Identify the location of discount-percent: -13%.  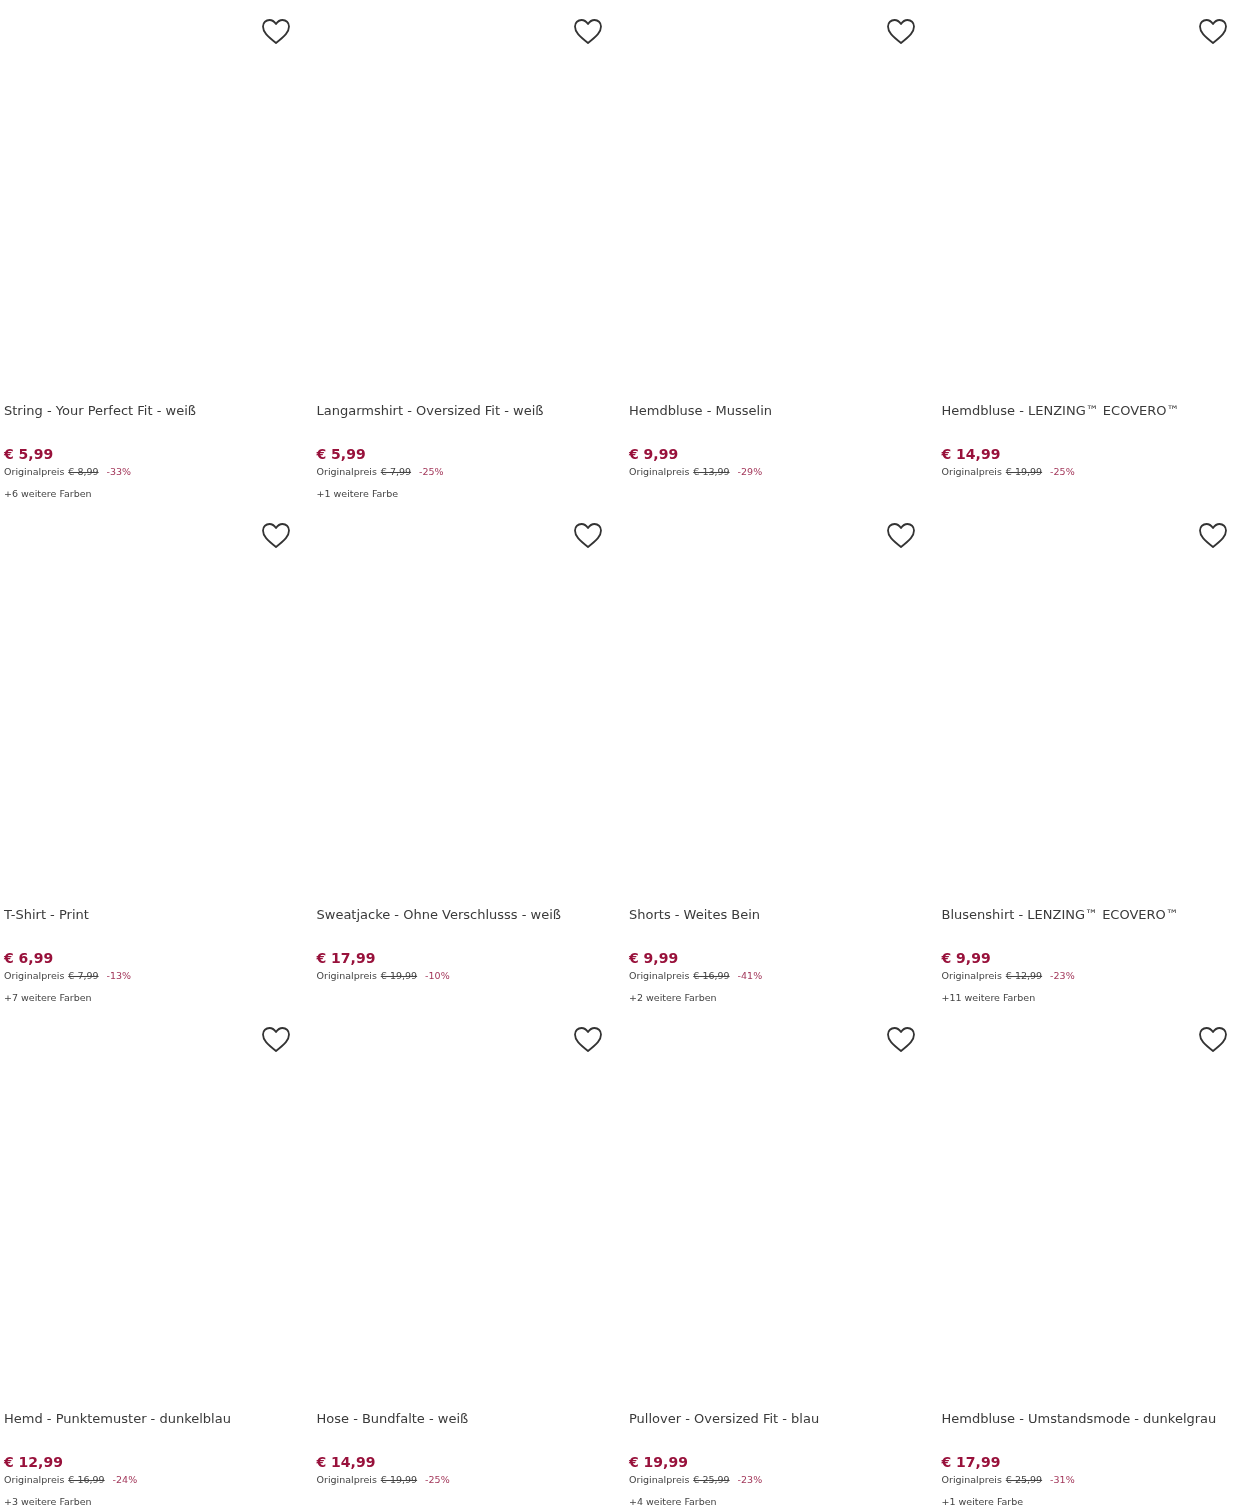
(119, 976).